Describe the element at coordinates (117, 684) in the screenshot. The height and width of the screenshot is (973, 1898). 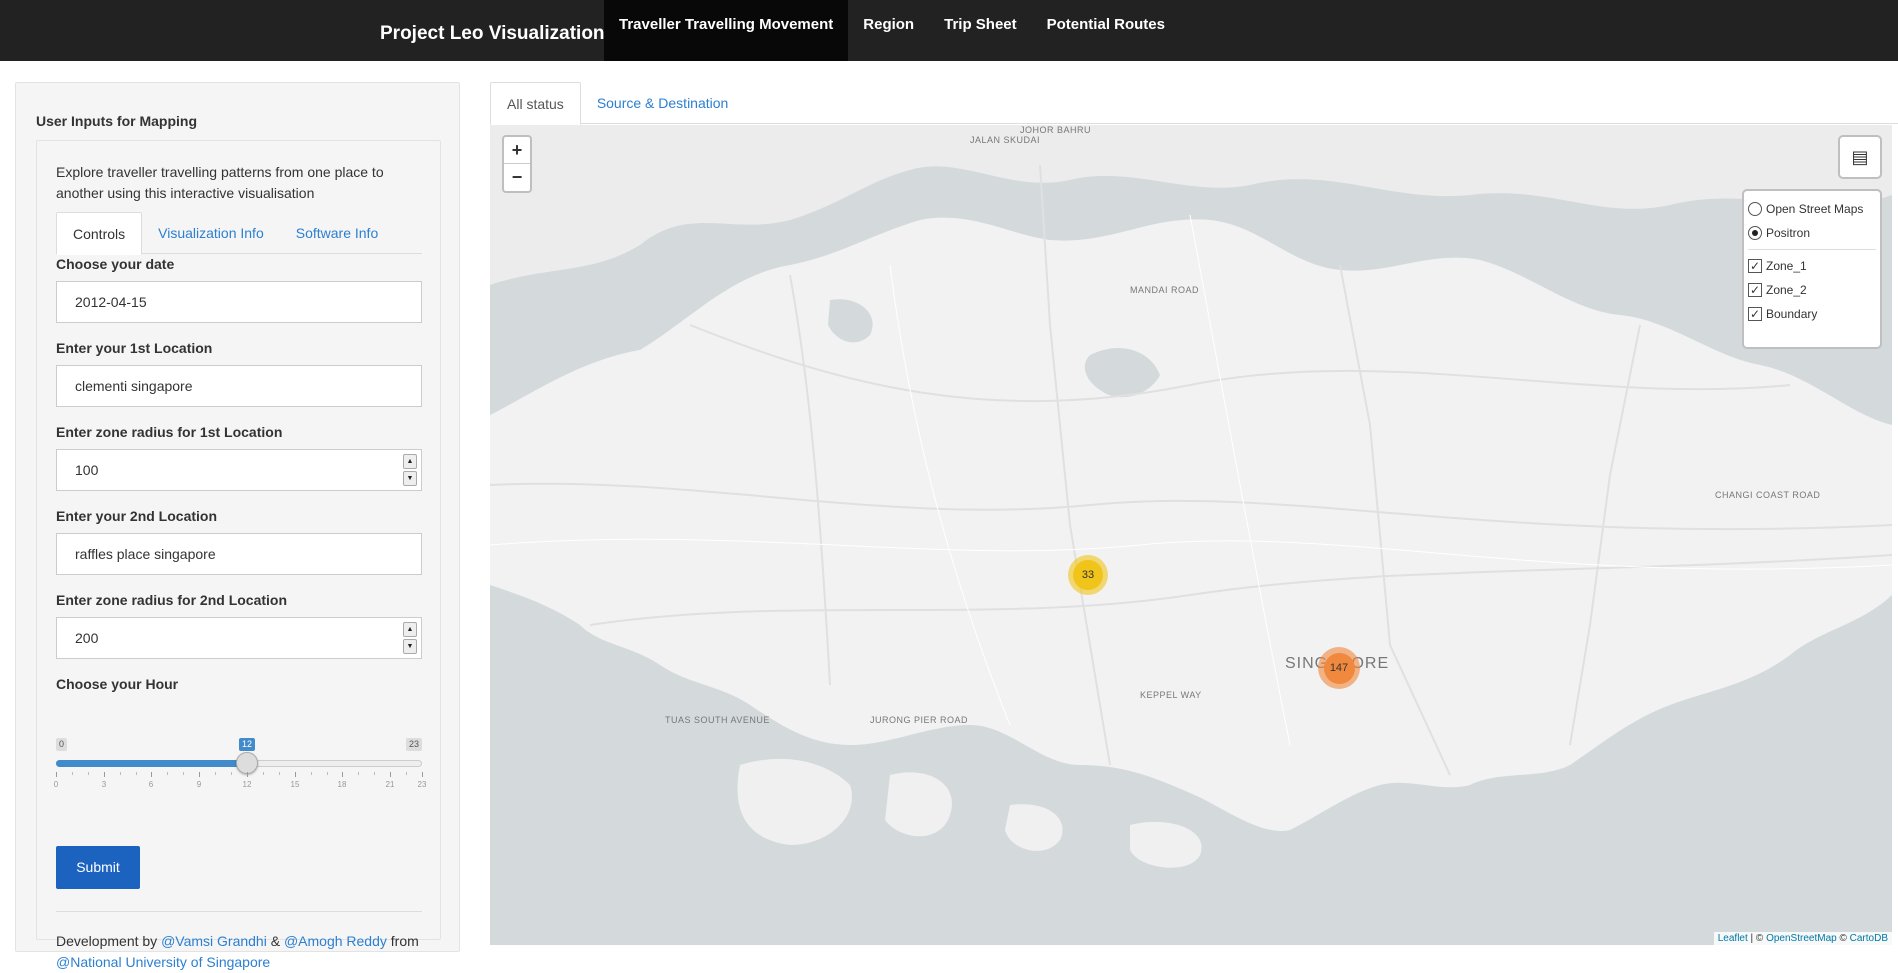
I see `hour-label: Choose your Hour` at that location.